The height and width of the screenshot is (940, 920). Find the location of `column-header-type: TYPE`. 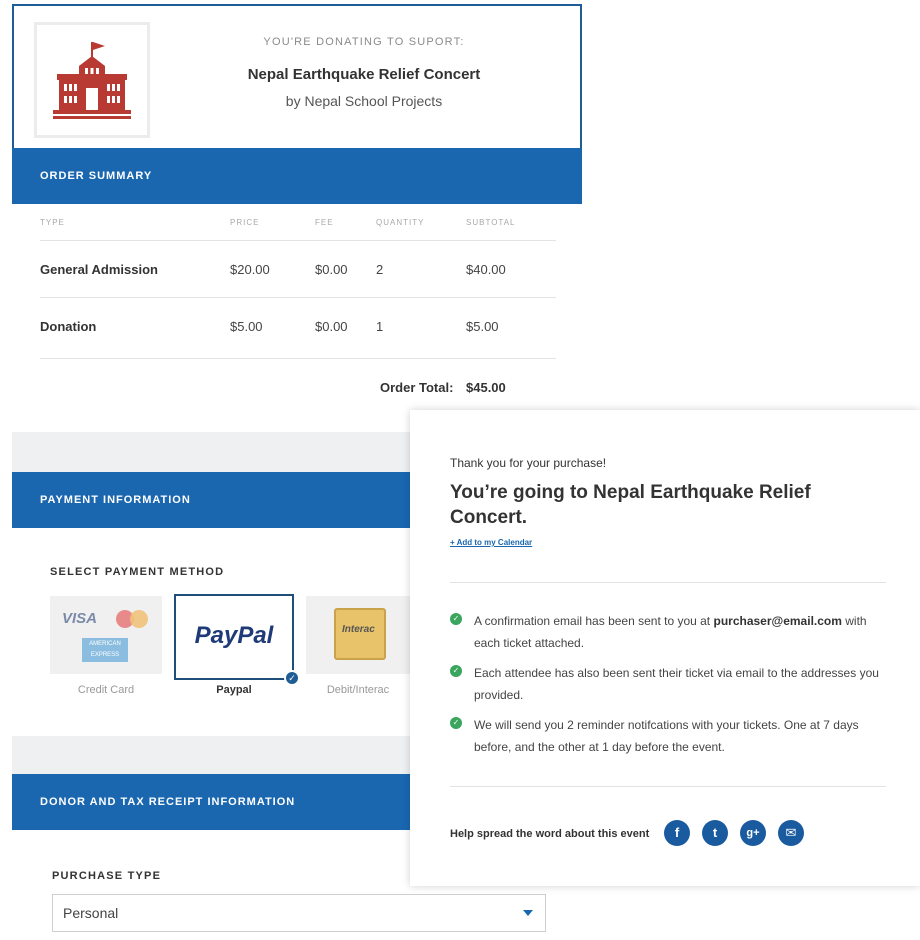

column-header-type: TYPE is located at coordinates (52, 222).